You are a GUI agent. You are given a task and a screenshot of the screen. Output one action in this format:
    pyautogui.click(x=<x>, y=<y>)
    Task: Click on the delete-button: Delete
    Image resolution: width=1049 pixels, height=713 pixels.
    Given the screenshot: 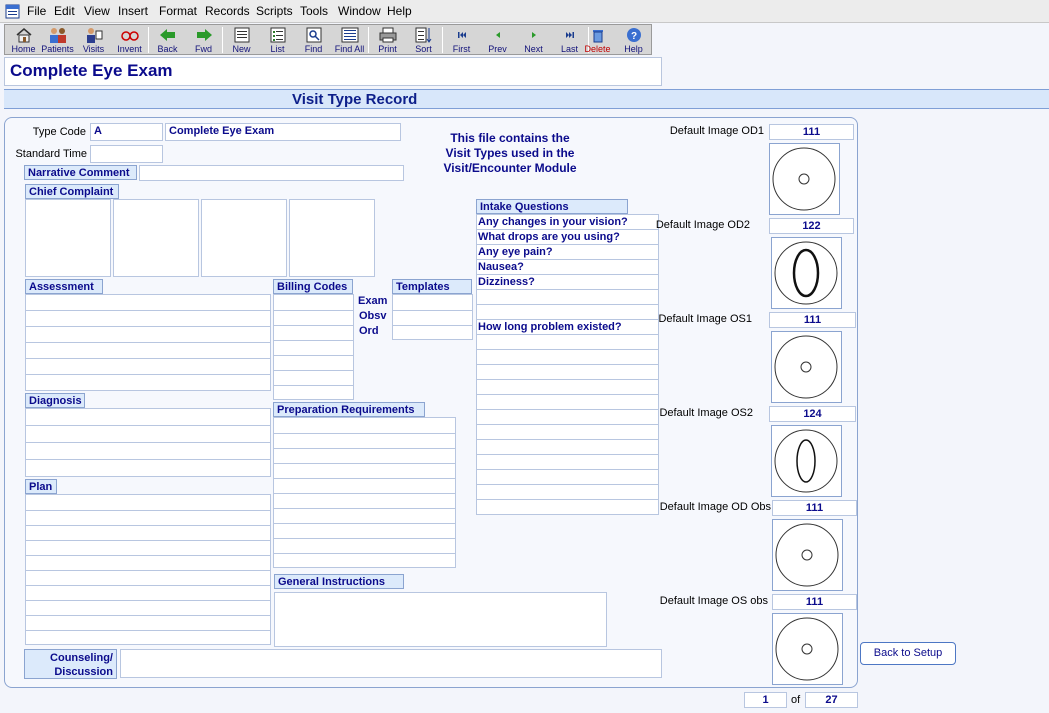 What is the action you would take?
    pyautogui.click(x=597, y=40)
    